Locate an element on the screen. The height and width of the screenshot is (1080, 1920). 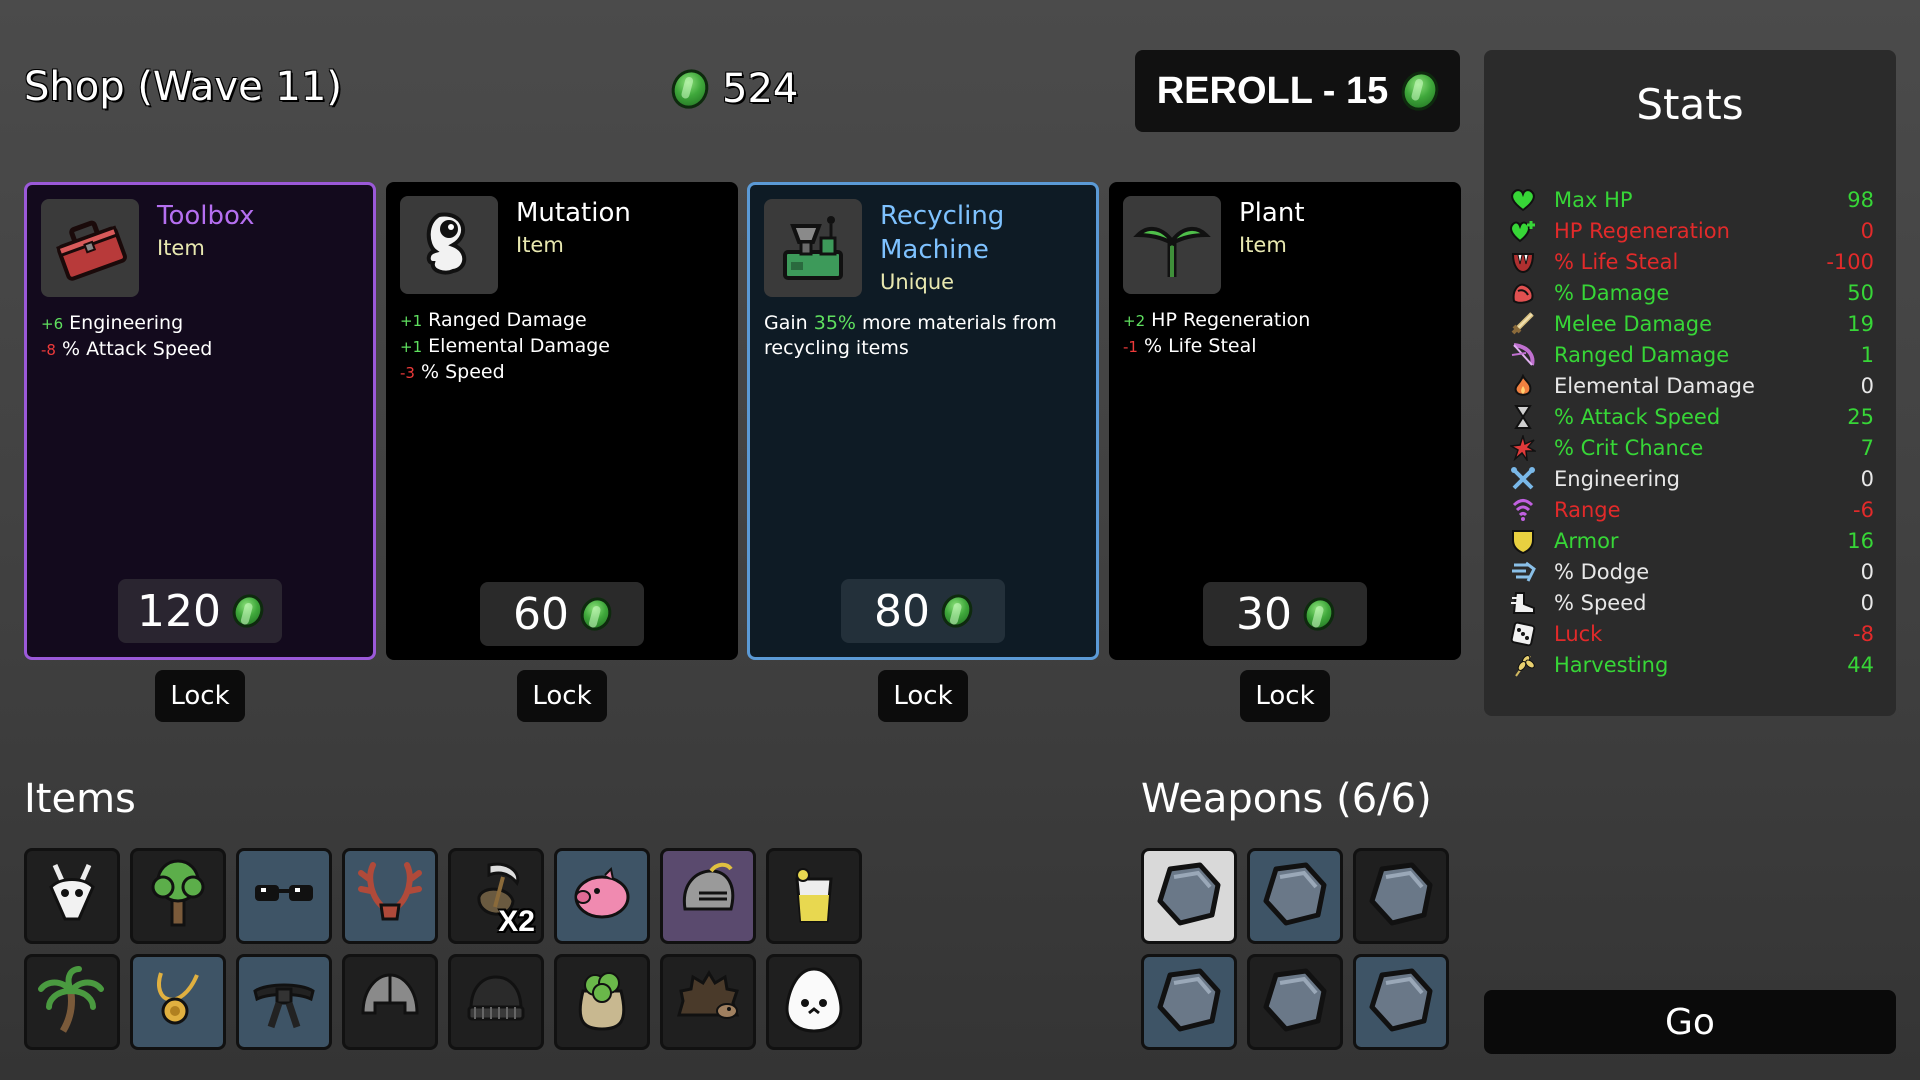
buy-button: 60 is located at coordinates (562, 614).